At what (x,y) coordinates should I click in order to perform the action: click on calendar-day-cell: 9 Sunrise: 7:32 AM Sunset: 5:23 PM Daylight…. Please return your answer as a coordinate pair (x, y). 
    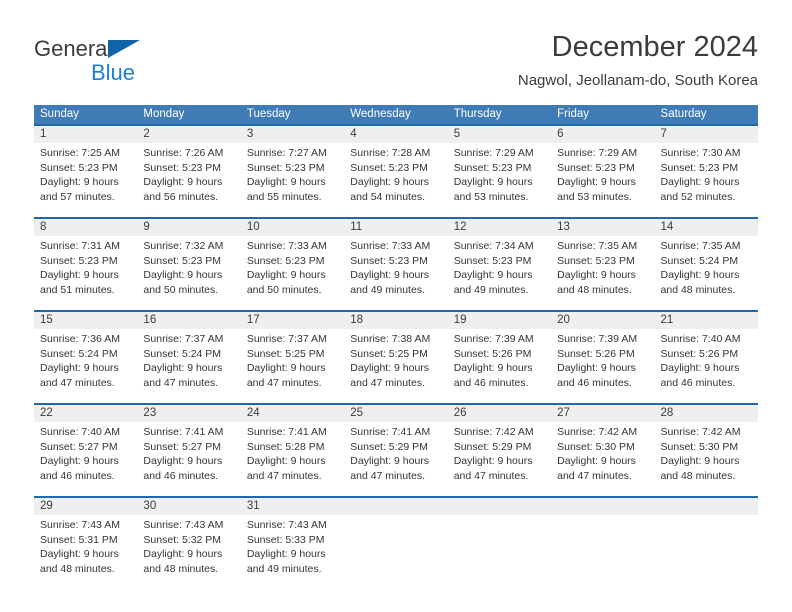
    Looking at the image, I should click on (189, 264).